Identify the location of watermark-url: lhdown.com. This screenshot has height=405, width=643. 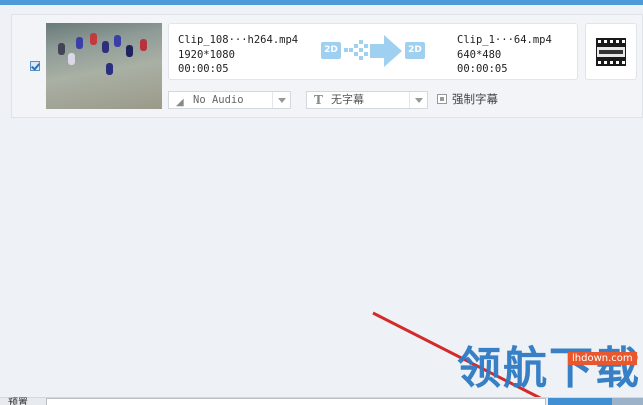
(602, 358).